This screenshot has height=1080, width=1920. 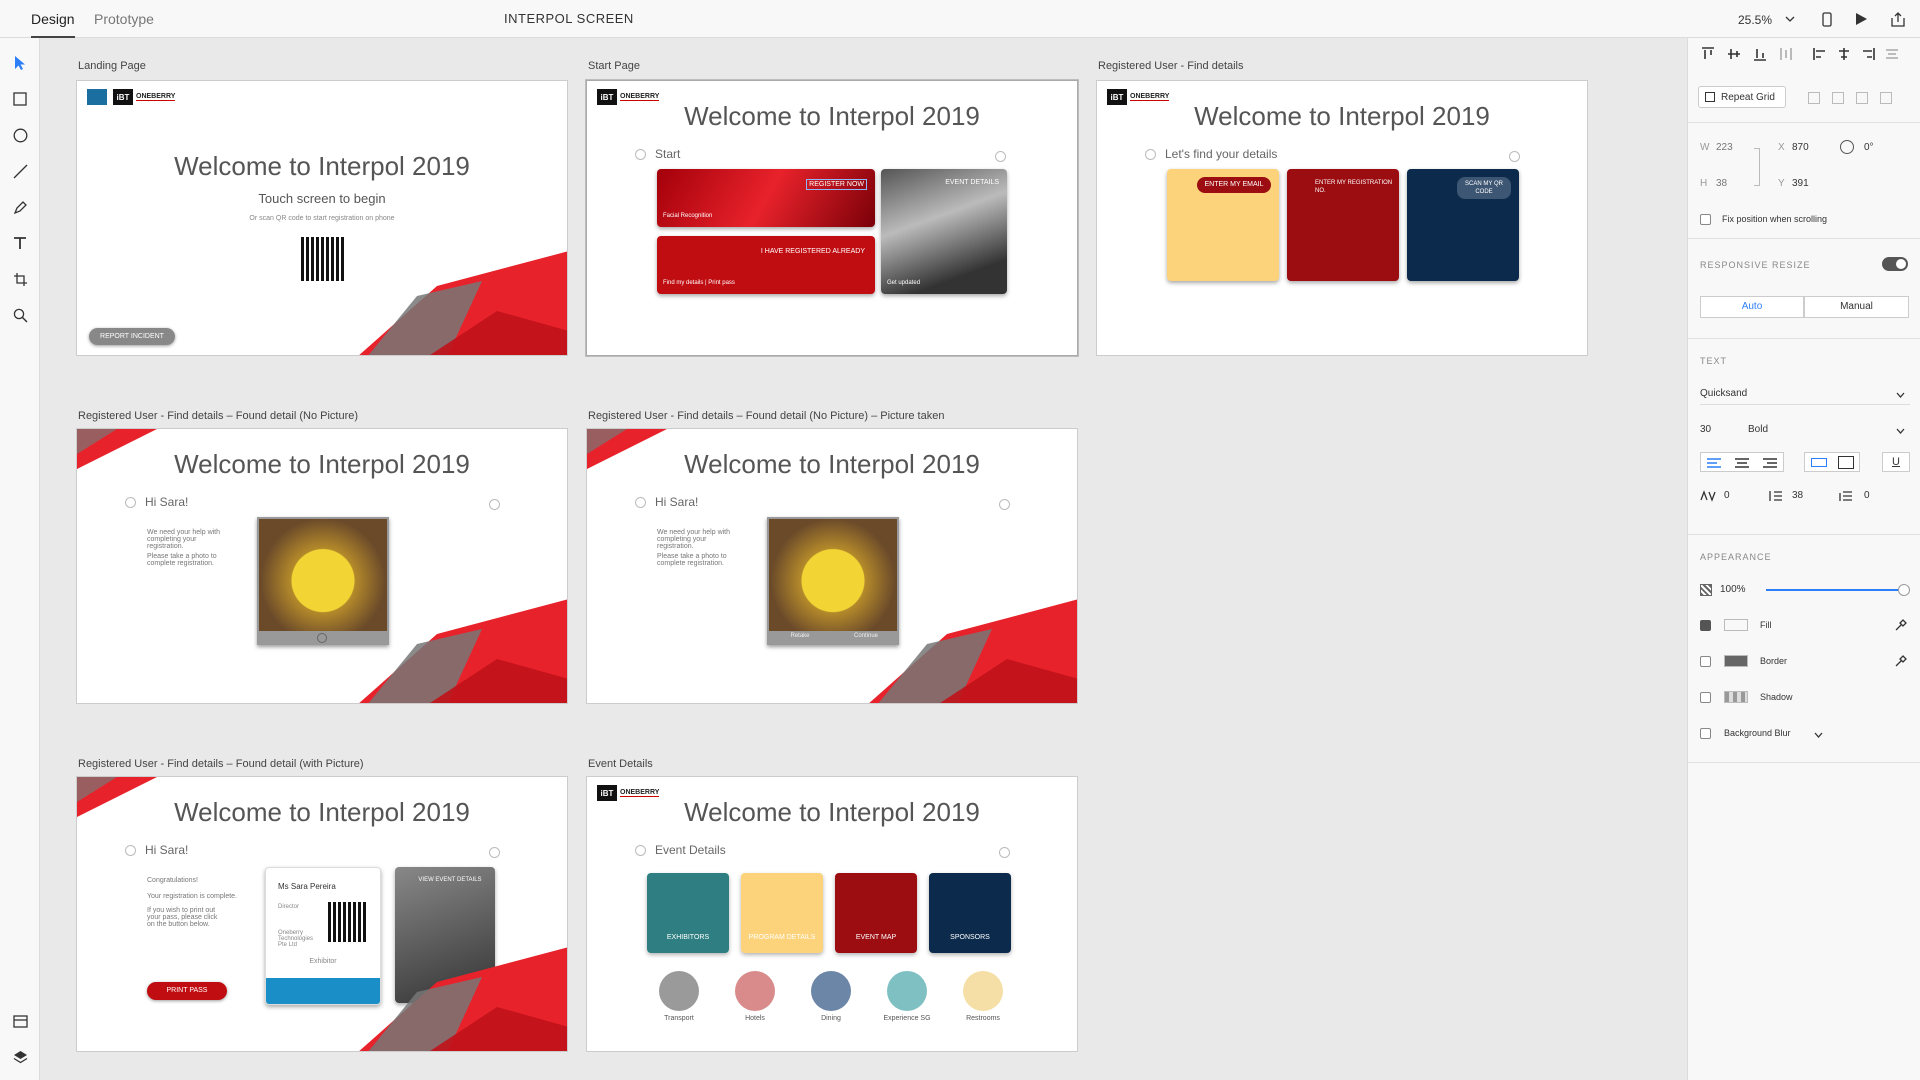 What do you see at coordinates (1846, 462) in the screenshot?
I see `fixed-size-icon` at bounding box center [1846, 462].